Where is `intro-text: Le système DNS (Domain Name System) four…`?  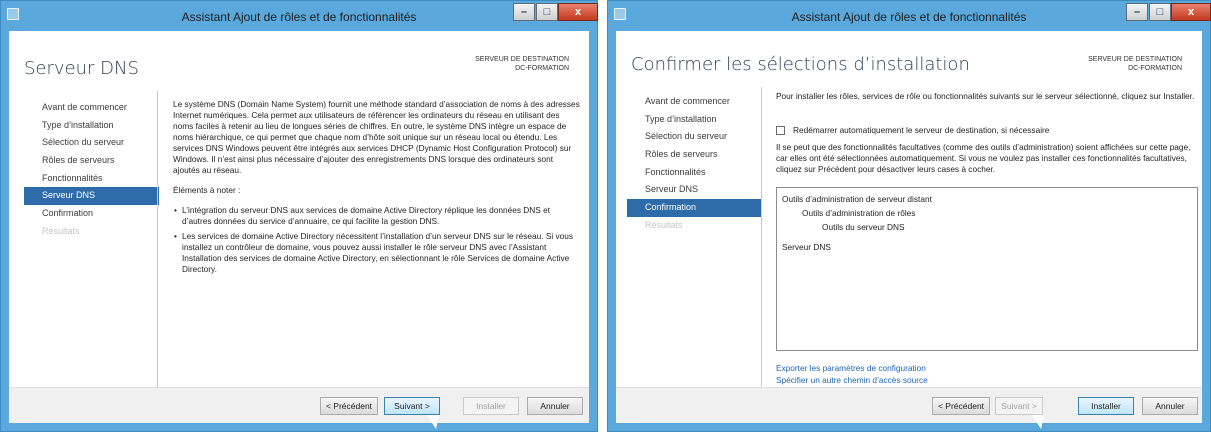 intro-text: Le système DNS (Domain Name System) four… is located at coordinates (376, 137).